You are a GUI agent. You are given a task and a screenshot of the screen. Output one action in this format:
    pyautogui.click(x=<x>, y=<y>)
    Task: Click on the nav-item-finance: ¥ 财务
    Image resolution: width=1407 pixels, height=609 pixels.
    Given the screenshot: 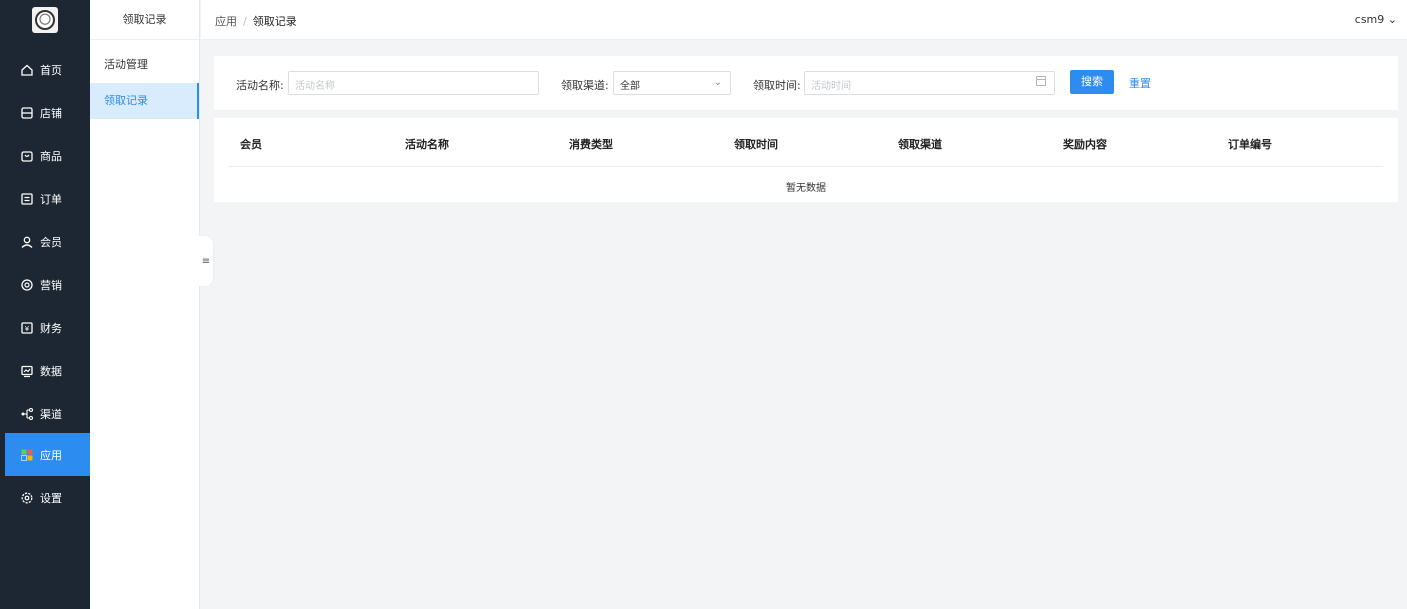 What is the action you would take?
    pyautogui.click(x=47, y=327)
    